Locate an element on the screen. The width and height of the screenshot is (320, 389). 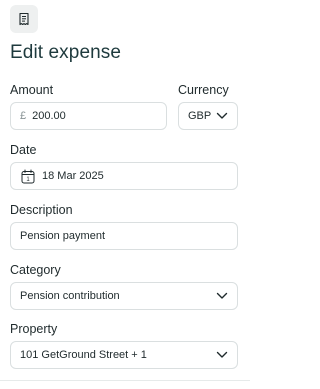
footer-divider is located at coordinates (125, 380).